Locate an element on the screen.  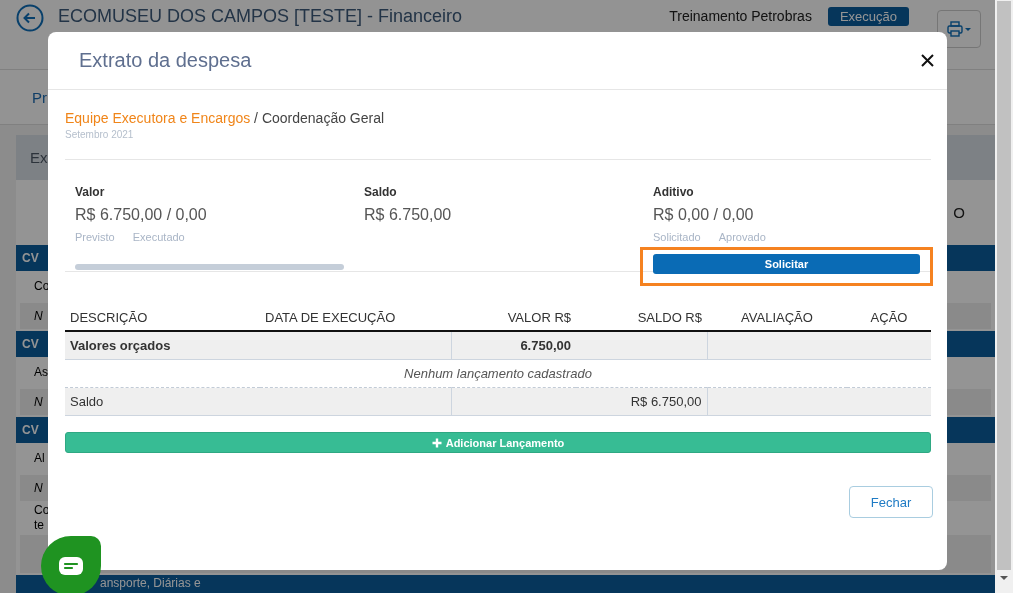
period-label: Setembro 2021 is located at coordinates (100, 134).